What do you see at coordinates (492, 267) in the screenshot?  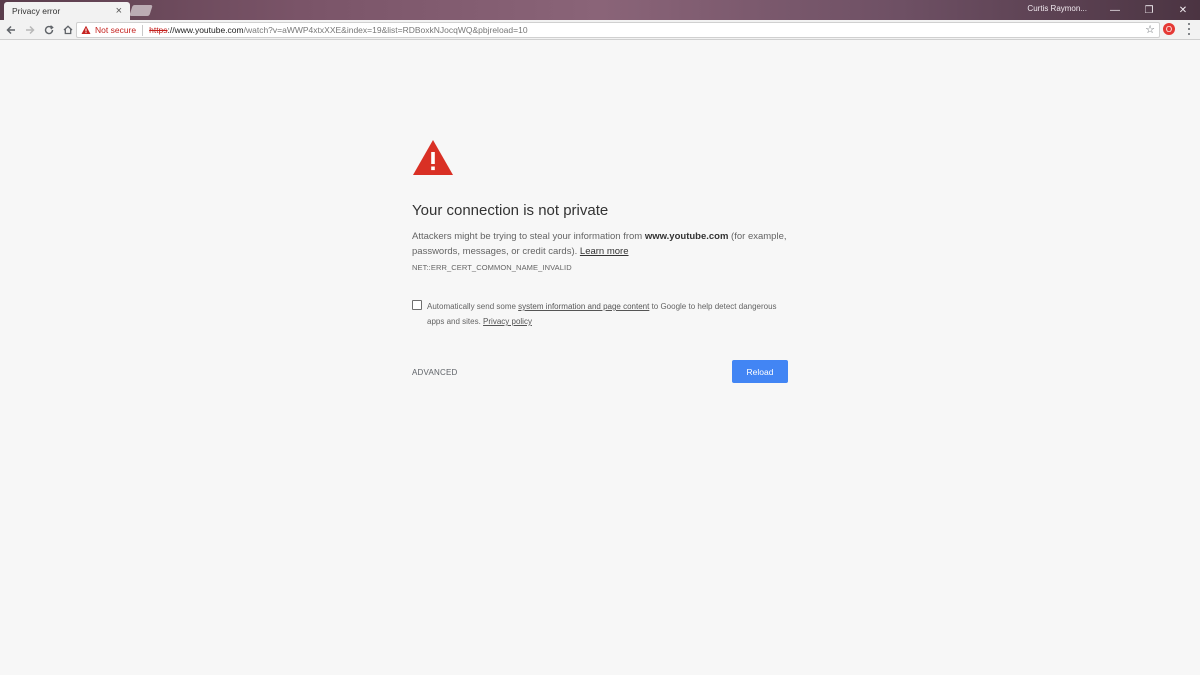 I see `error-code: NET::ERR_CERT_COMMON_NAME_INVALID` at bounding box center [492, 267].